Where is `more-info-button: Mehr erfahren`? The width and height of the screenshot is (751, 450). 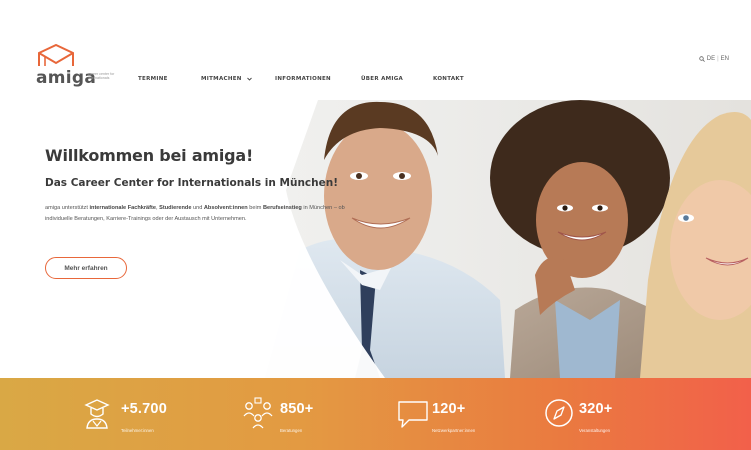
more-info-button: Mehr erfahren is located at coordinates (86, 268).